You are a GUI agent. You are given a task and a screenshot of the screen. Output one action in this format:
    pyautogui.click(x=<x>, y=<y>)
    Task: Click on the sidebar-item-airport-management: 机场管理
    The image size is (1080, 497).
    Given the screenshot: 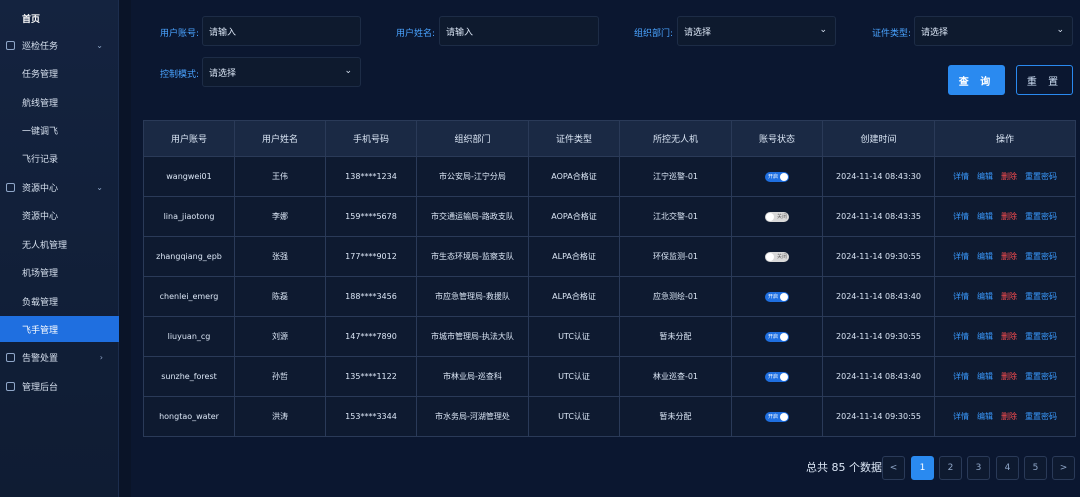 What is the action you would take?
    pyautogui.click(x=59, y=272)
    